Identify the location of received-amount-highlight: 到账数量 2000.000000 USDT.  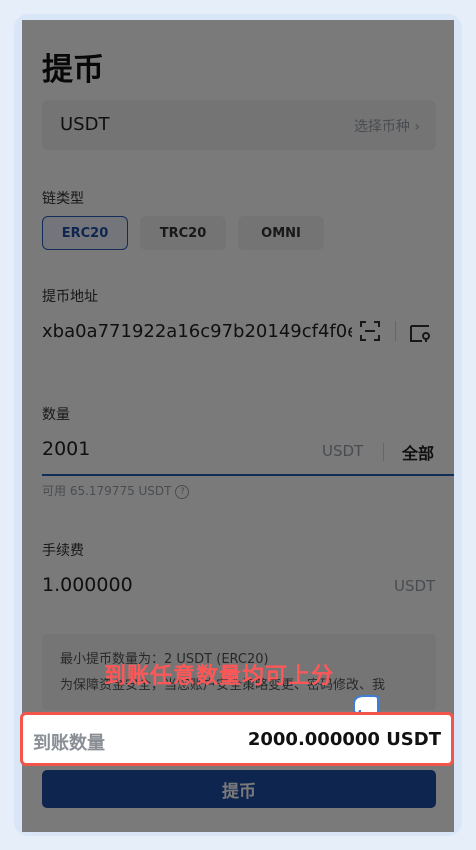
(237, 739).